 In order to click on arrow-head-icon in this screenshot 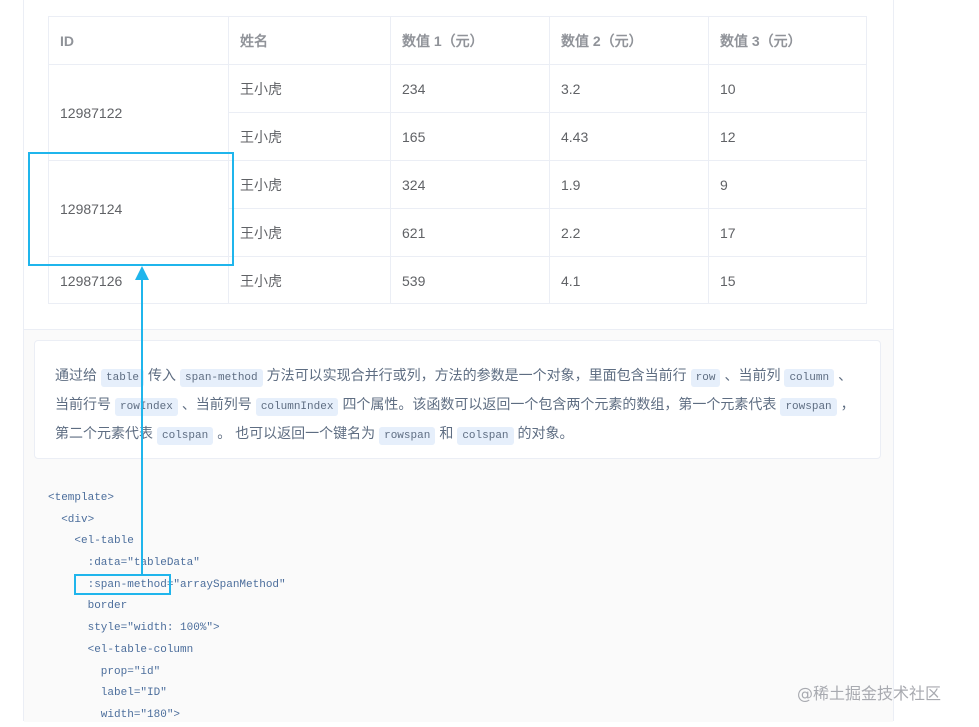, I will do `click(142, 273)`.